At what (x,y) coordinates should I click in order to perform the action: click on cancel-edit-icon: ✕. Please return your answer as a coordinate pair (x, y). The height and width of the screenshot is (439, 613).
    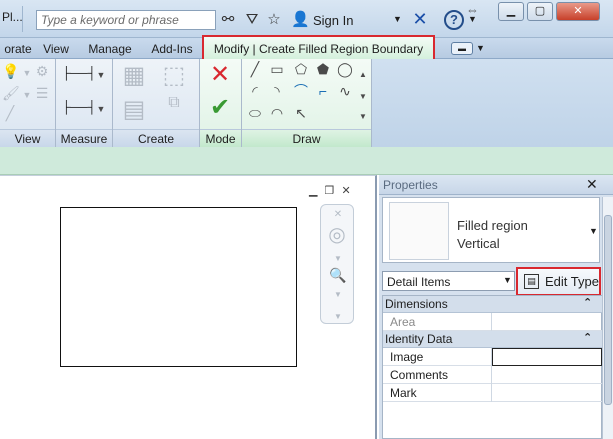
    Looking at the image, I should click on (220, 75).